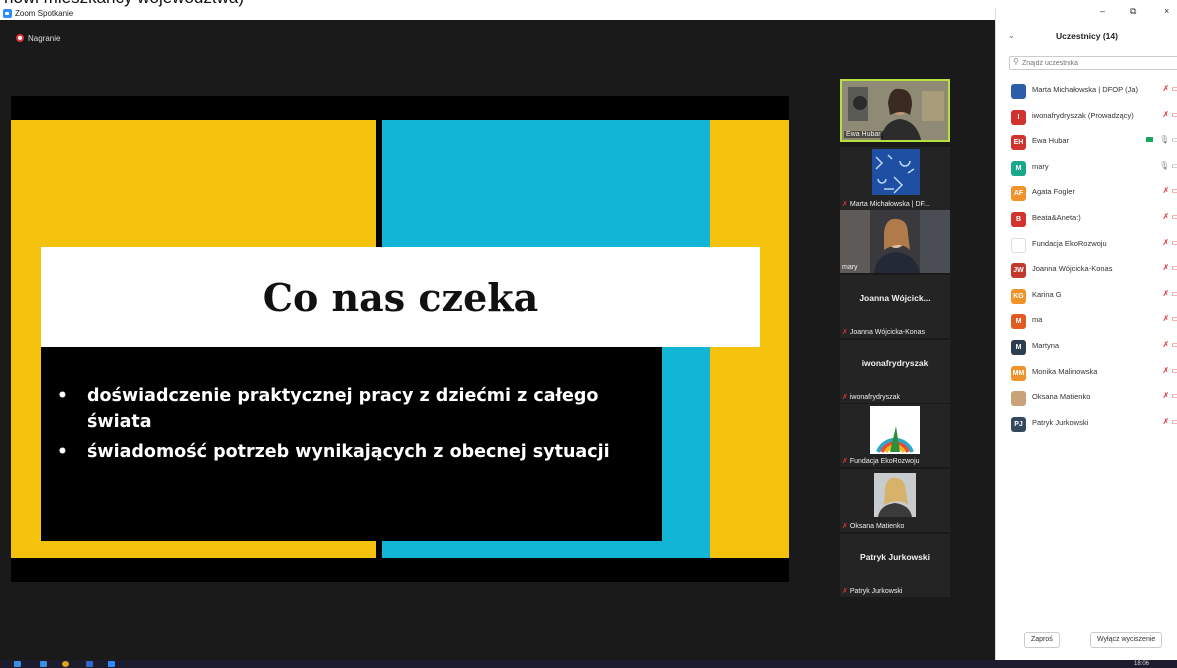 This screenshot has width=1177, height=668. Describe the element at coordinates (1053, 192) in the screenshot. I see `participant-name: Agata Fogler` at that location.